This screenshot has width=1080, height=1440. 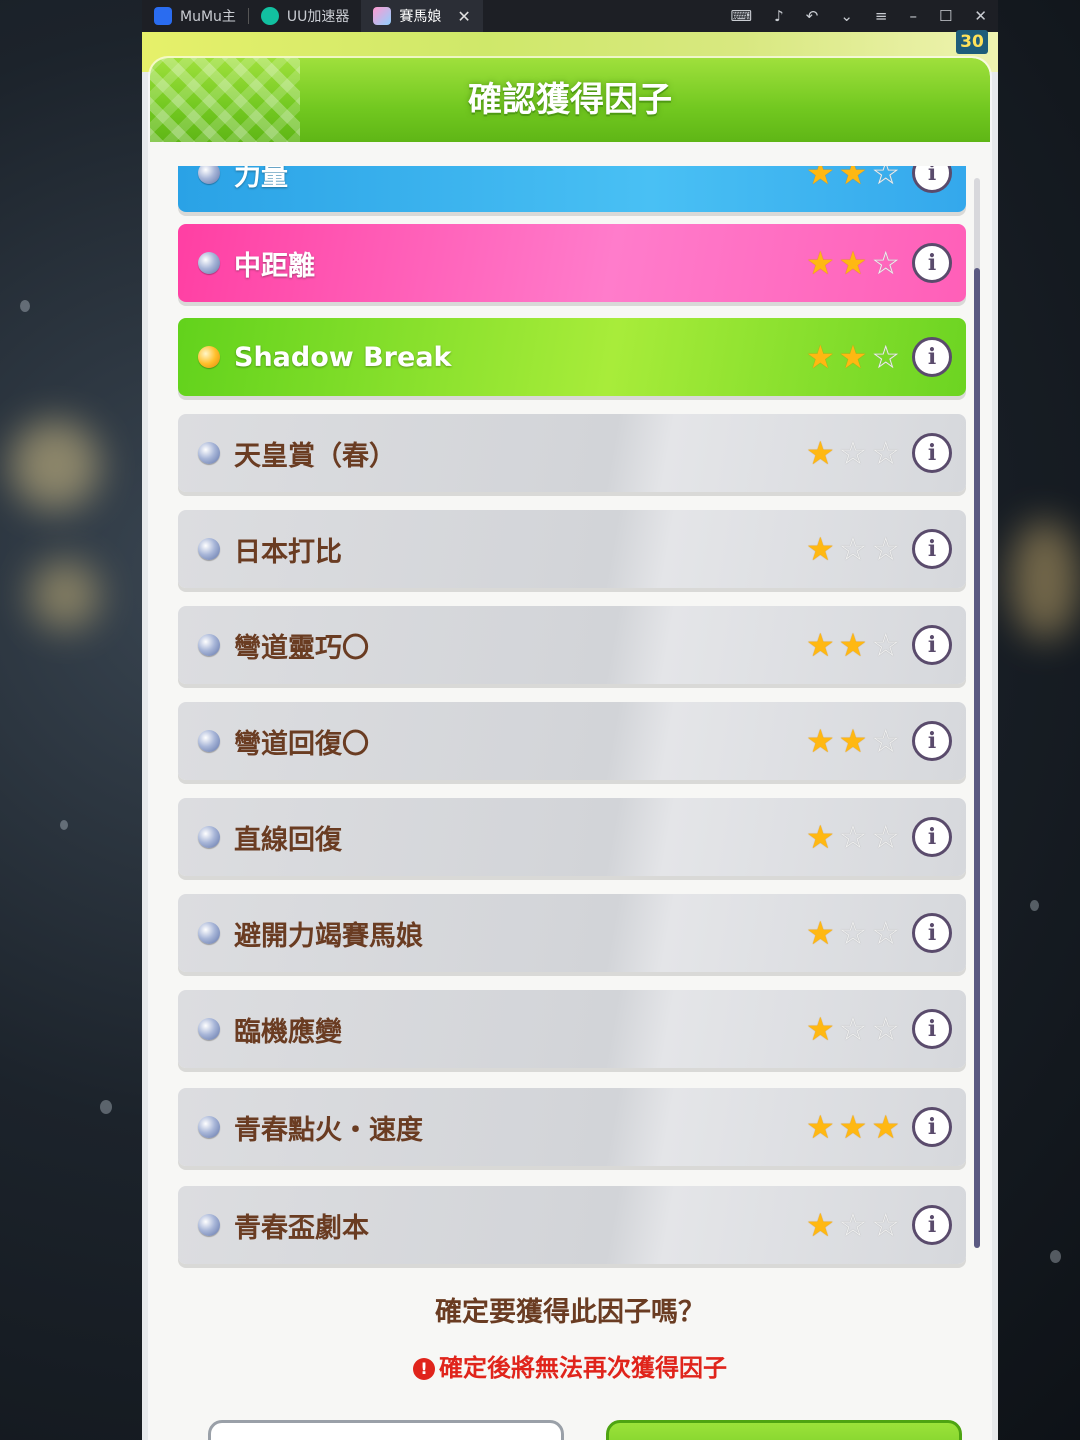 I want to click on tab-label: UU加速器, so click(x=318, y=17).